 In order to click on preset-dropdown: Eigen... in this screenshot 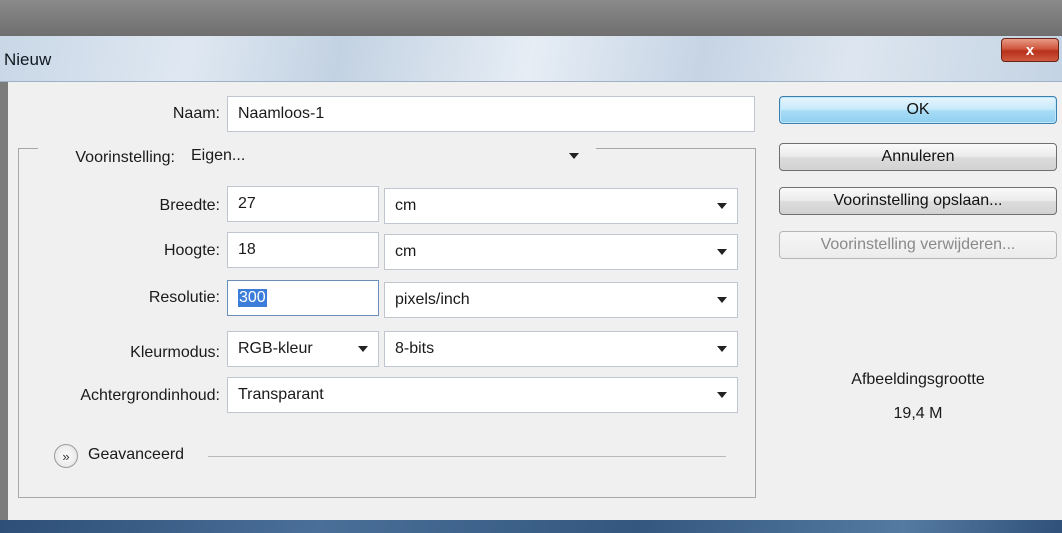, I will do `click(385, 156)`.